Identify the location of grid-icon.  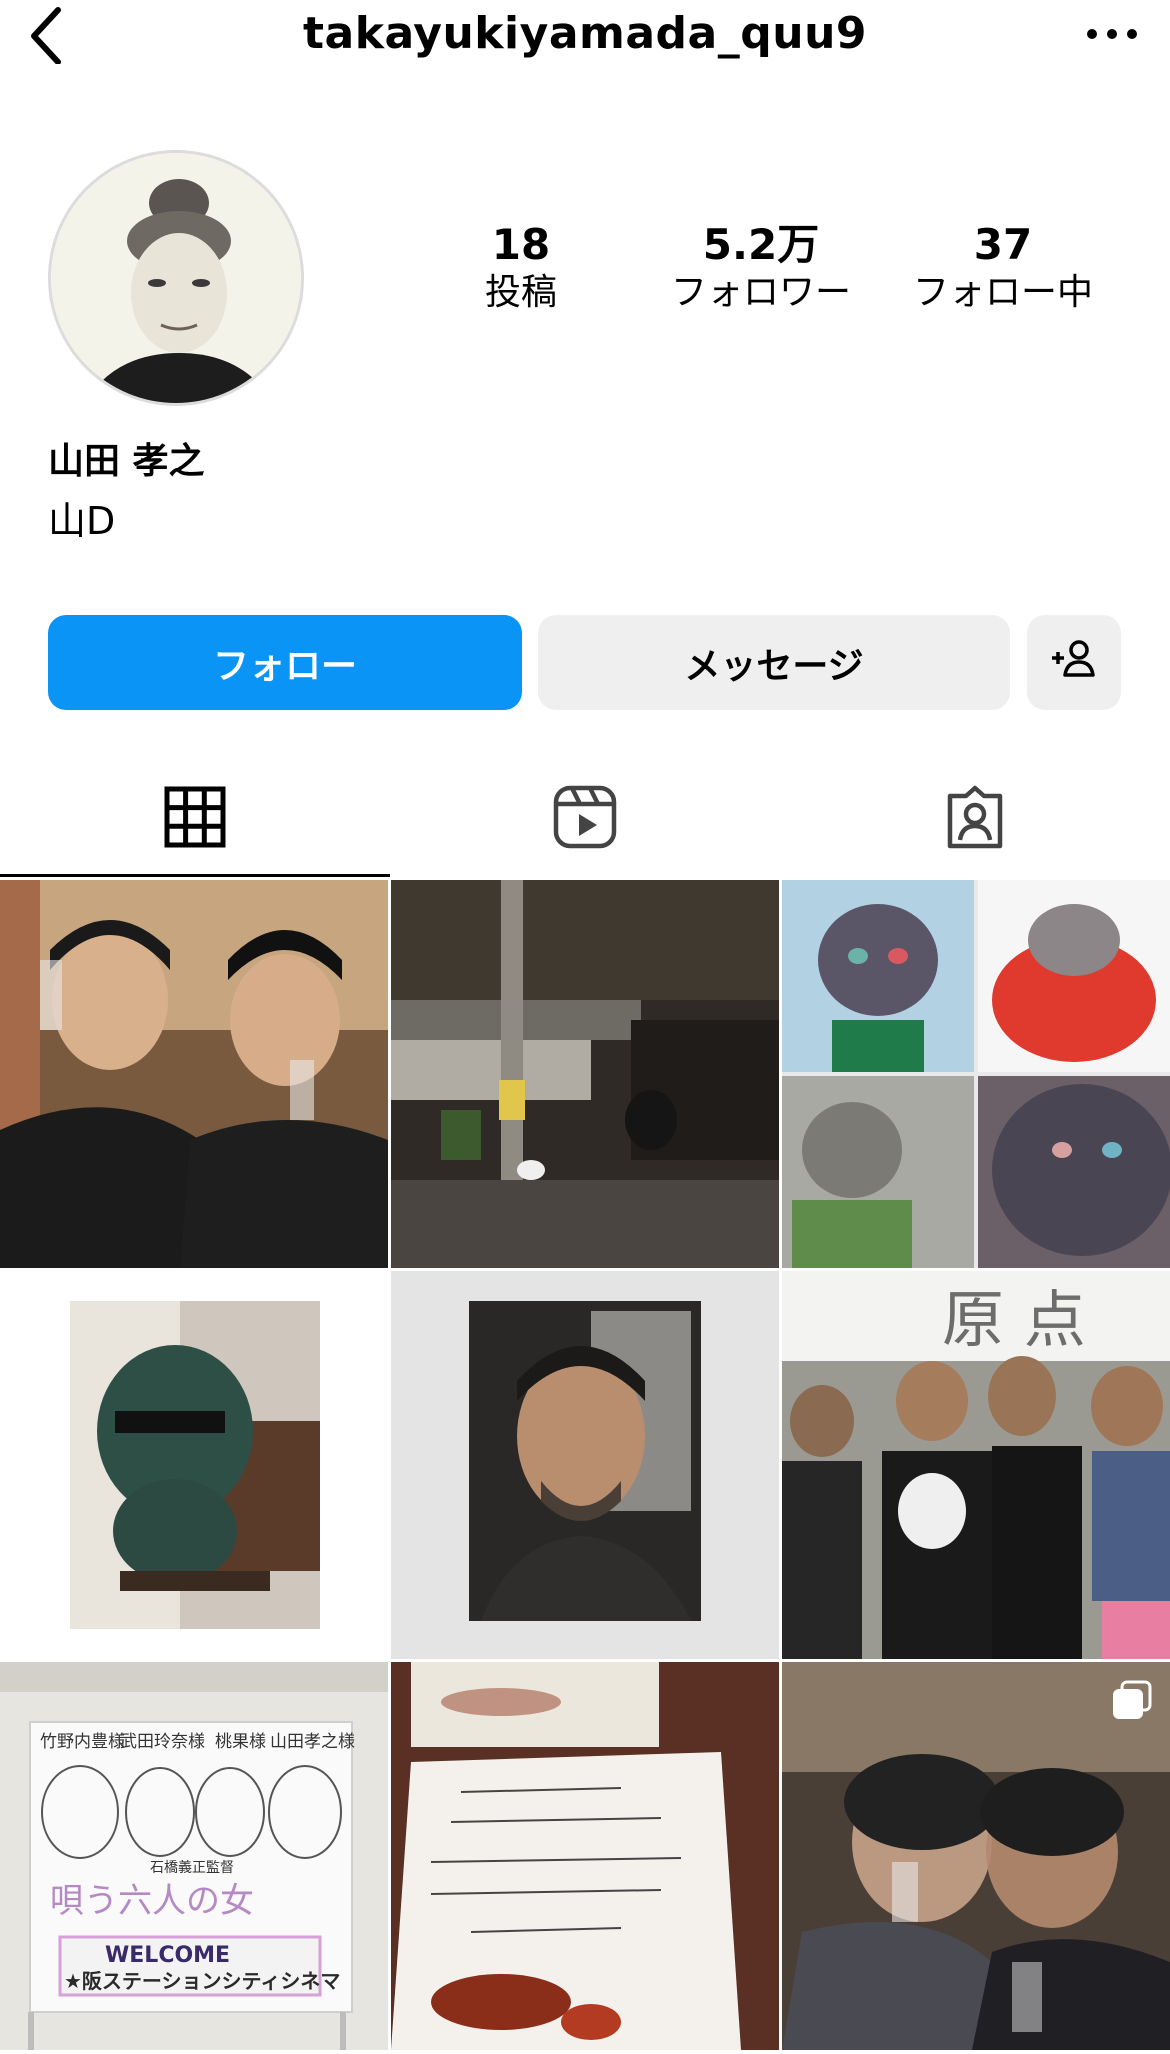
(195, 819).